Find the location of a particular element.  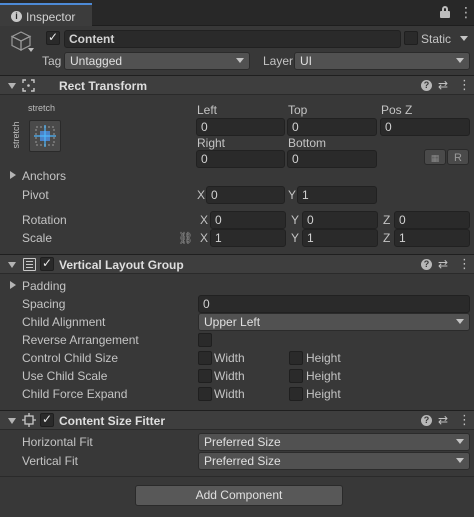

static-dropdown-icon is located at coordinates (464, 38).